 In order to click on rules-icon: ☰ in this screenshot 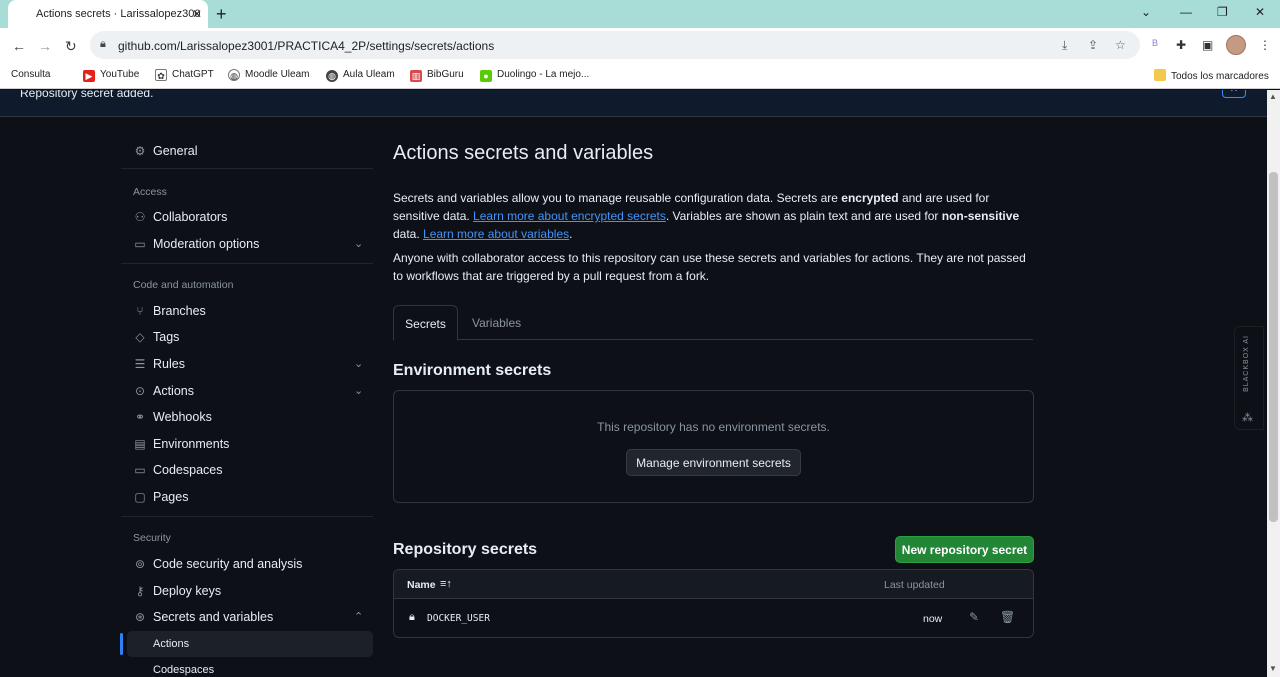, I will do `click(140, 364)`.